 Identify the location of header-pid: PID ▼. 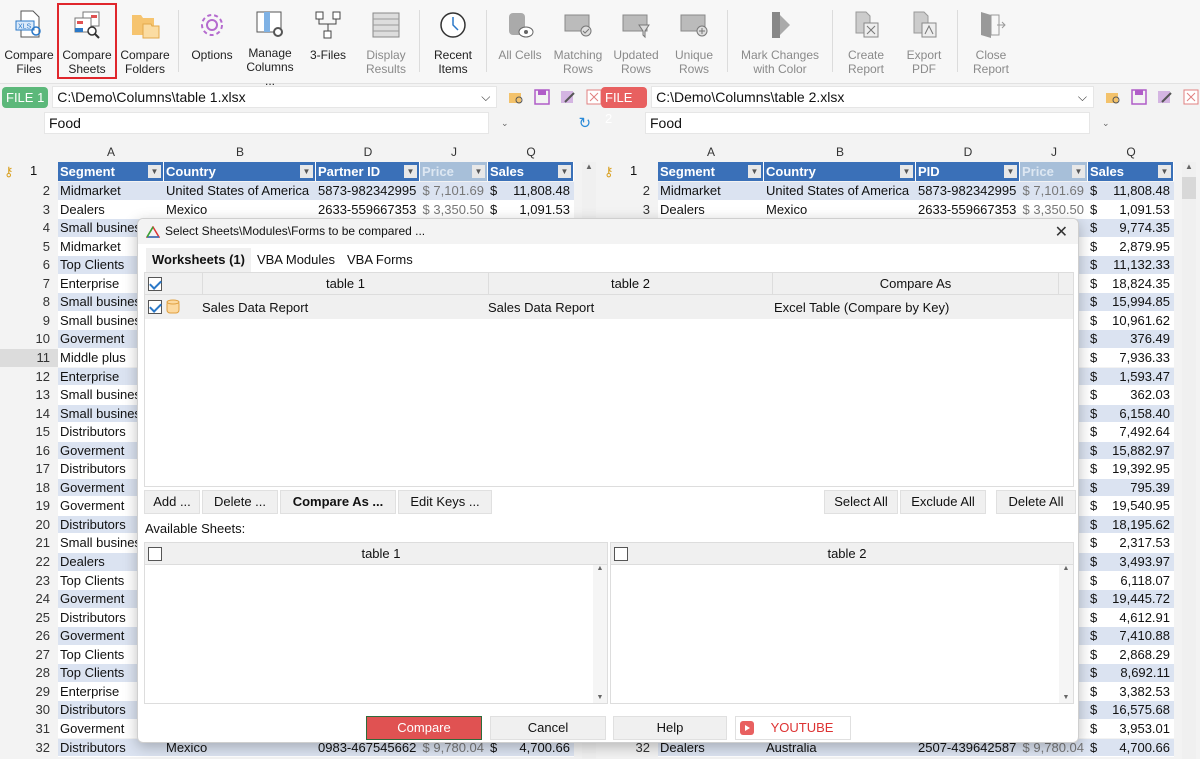
(968, 171).